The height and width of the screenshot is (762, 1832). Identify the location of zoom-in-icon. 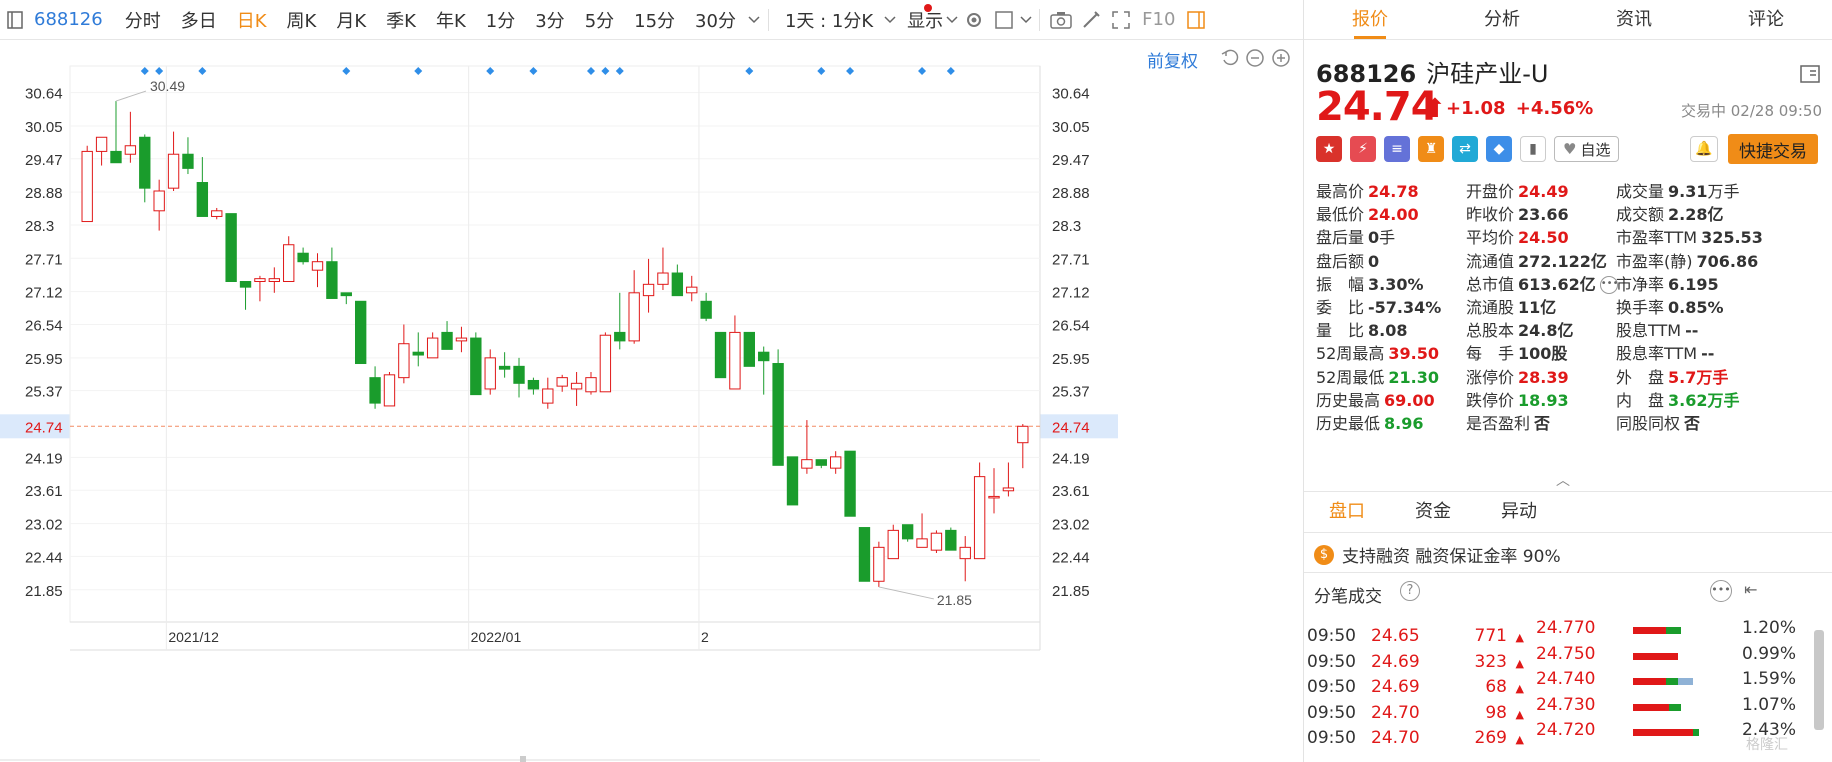
(1281, 60).